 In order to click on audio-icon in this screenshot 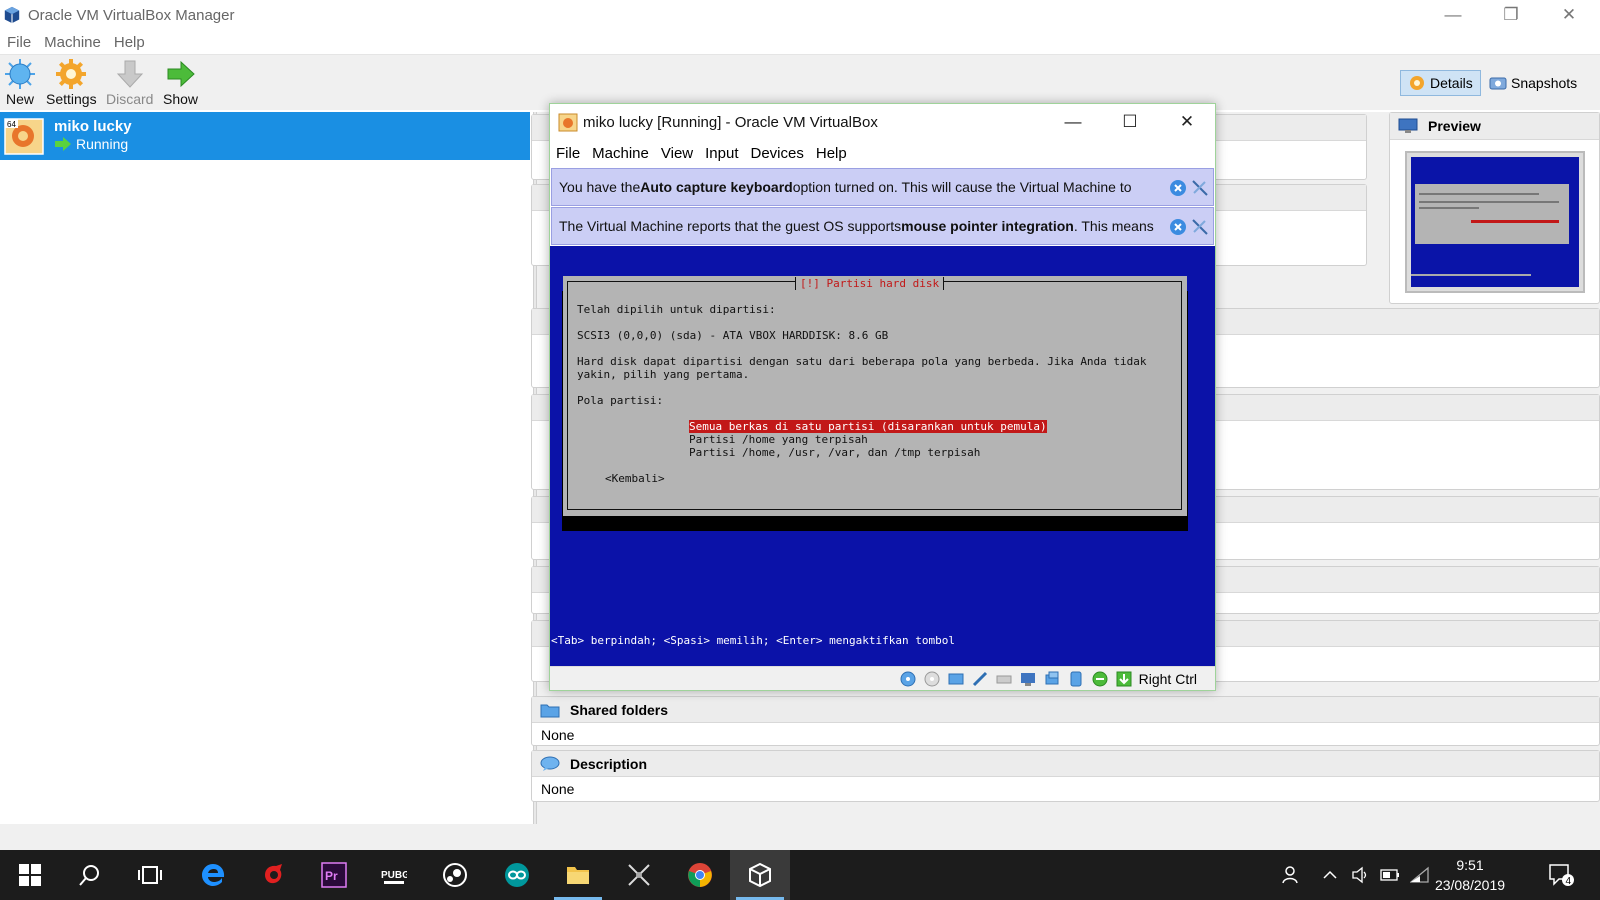, I will do `click(956, 679)`.